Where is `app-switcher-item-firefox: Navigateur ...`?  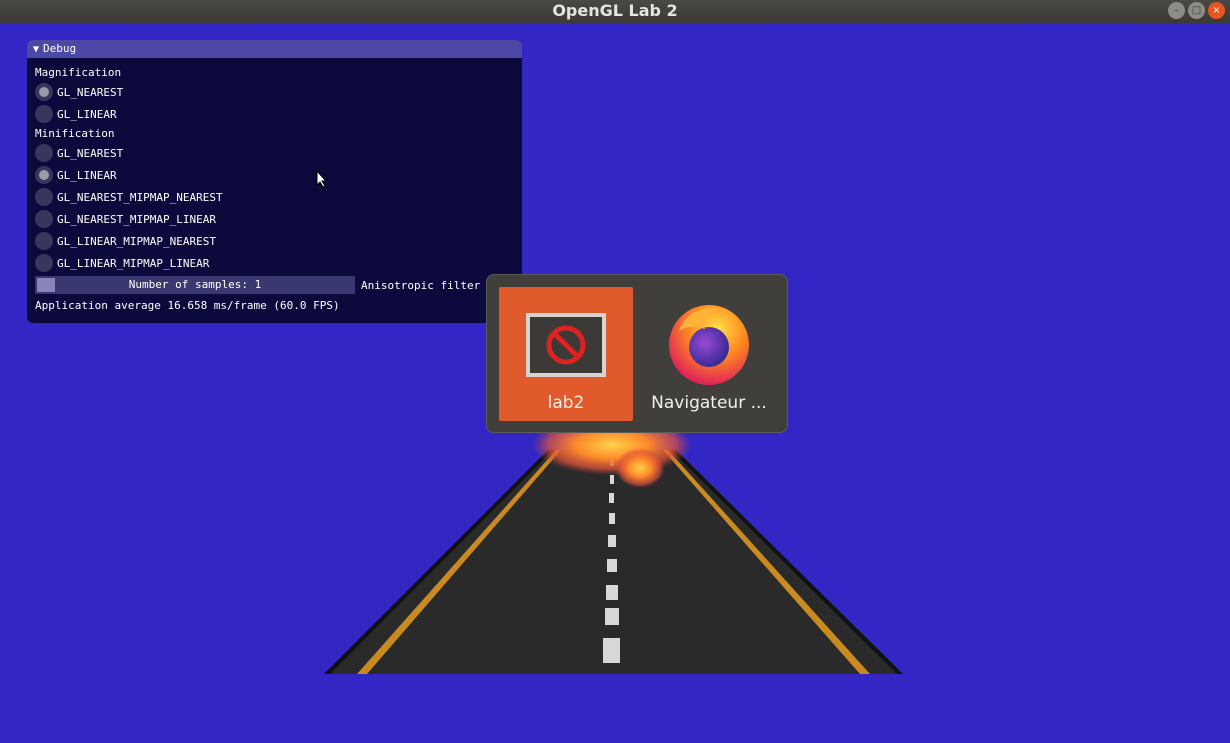
app-switcher-item-firefox: Navigateur ... is located at coordinates (709, 354).